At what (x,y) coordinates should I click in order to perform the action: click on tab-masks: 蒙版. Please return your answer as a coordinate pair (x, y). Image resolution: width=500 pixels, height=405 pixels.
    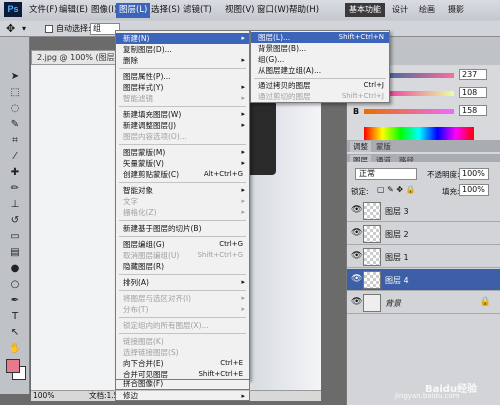
    Looking at the image, I should click on (383, 146).